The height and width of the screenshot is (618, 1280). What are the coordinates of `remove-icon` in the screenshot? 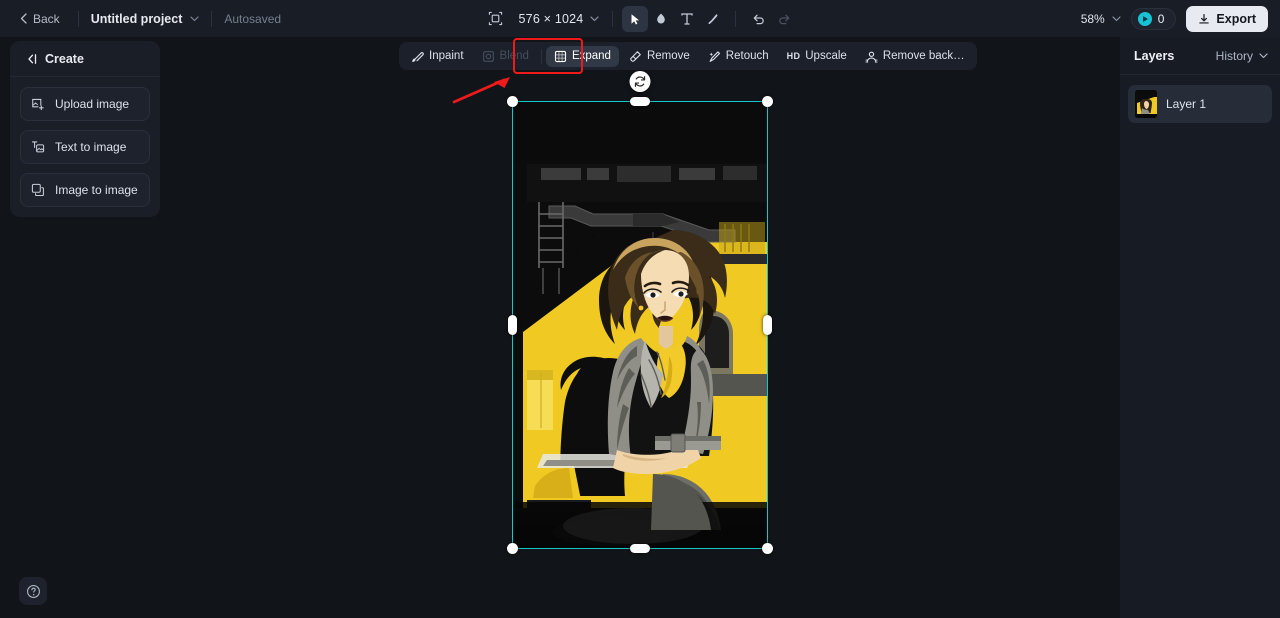 It's located at (635, 56).